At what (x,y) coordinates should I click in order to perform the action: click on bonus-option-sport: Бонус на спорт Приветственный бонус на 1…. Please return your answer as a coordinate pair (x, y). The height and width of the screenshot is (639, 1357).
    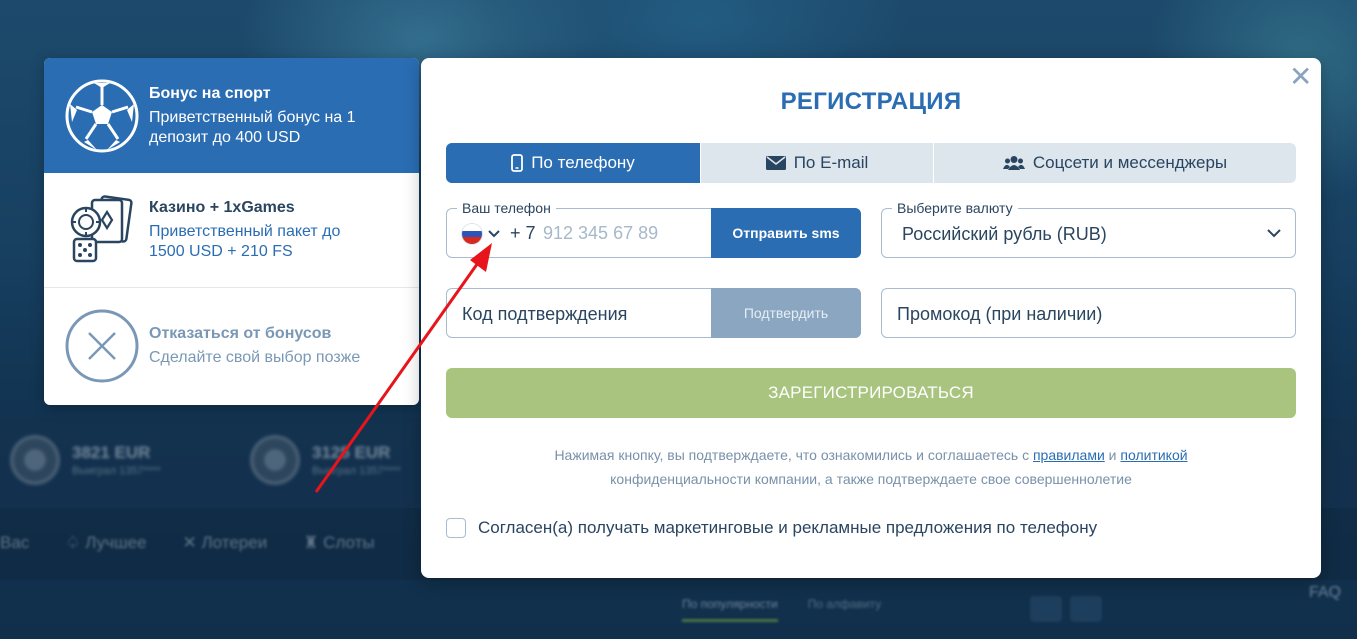
    Looking at the image, I should click on (231, 115).